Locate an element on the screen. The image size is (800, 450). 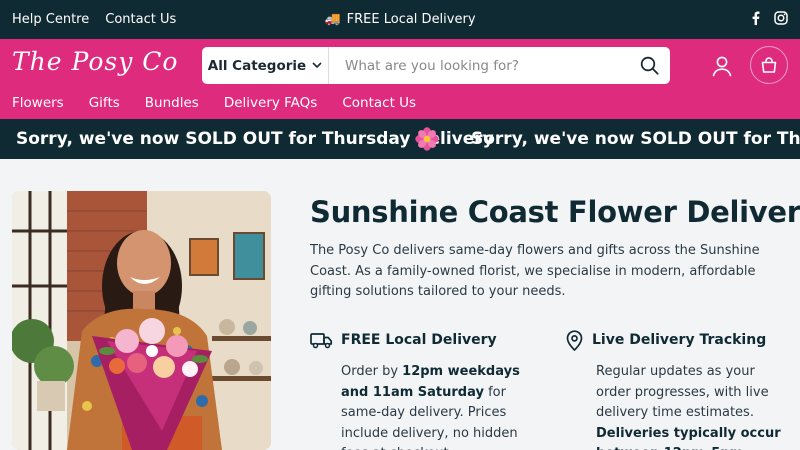
page-title: Sunshine Coast Flower Delivery is located at coordinates (555, 212).